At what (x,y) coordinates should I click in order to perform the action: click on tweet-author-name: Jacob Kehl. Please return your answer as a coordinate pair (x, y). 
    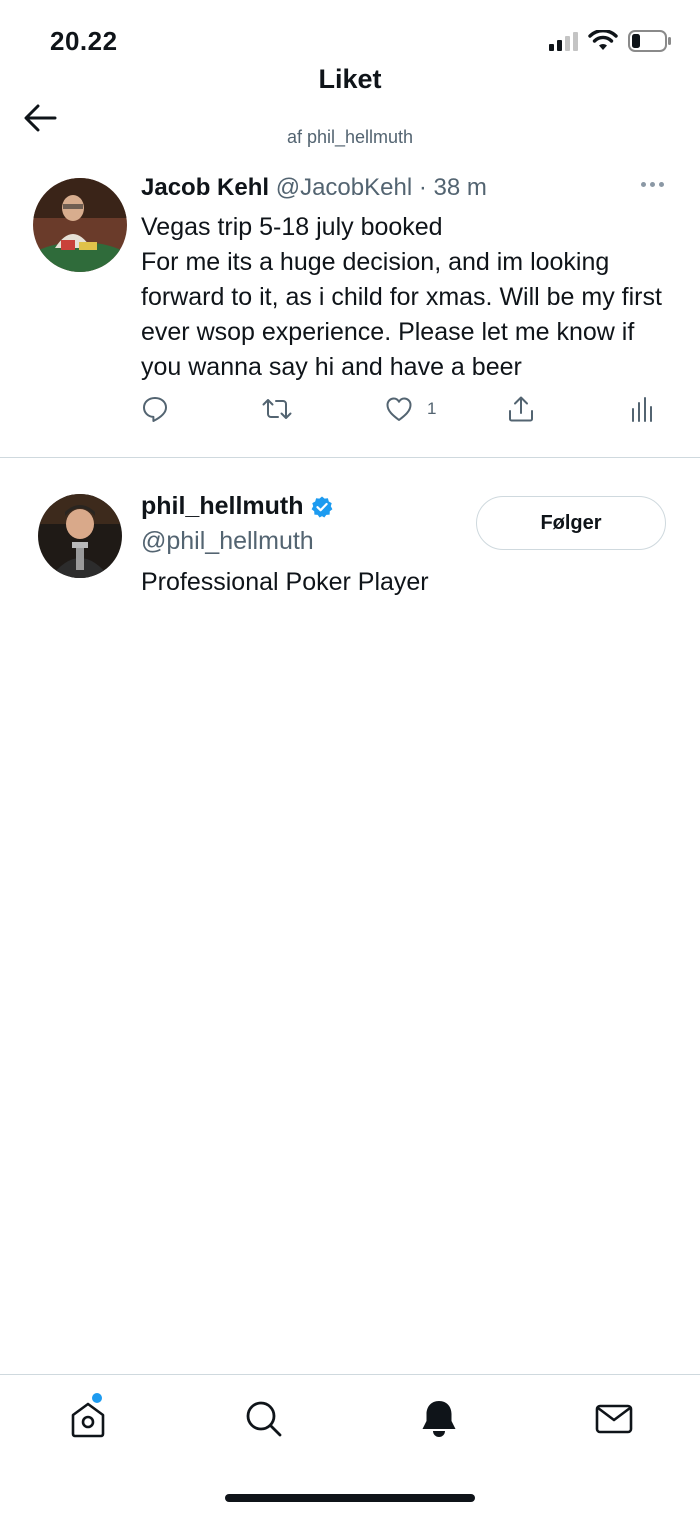
    Looking at the image, I should click on (205, 187).